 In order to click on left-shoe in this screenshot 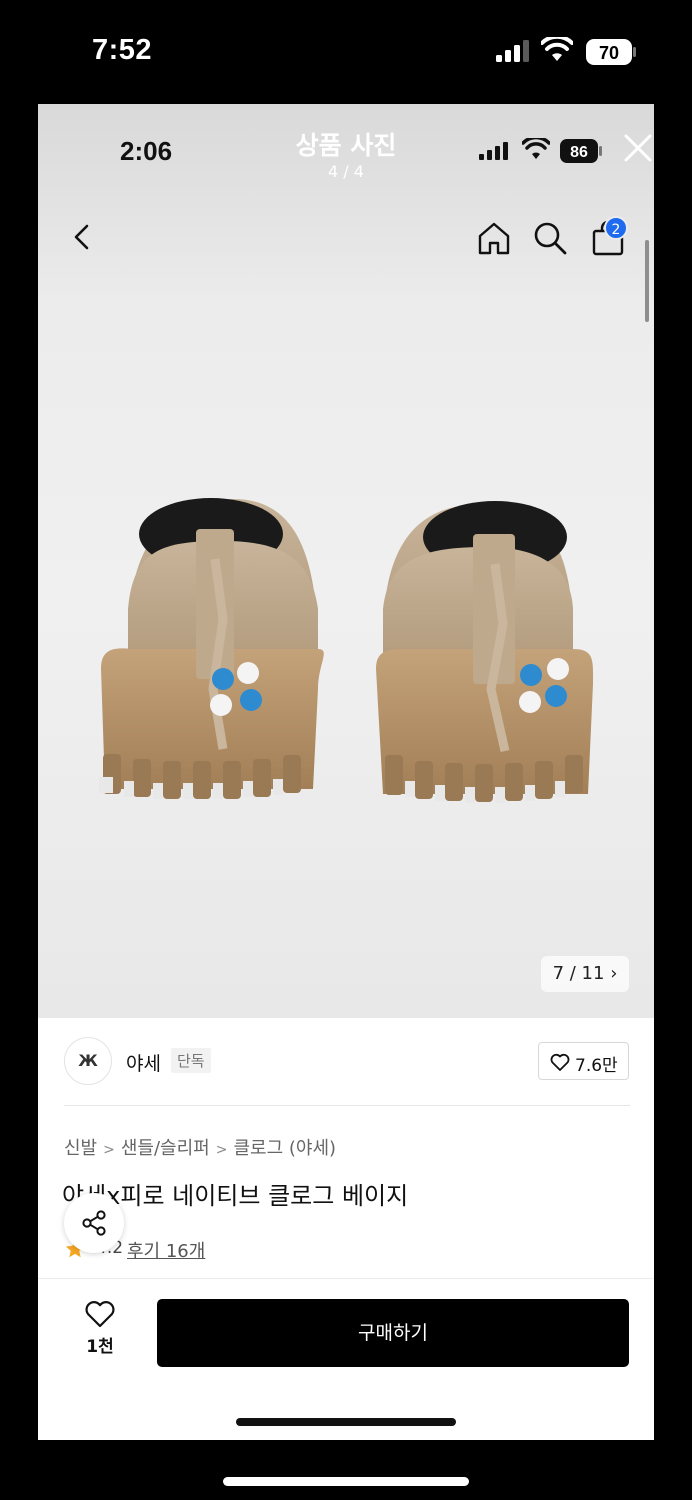, I will do `click(211, 648)`.